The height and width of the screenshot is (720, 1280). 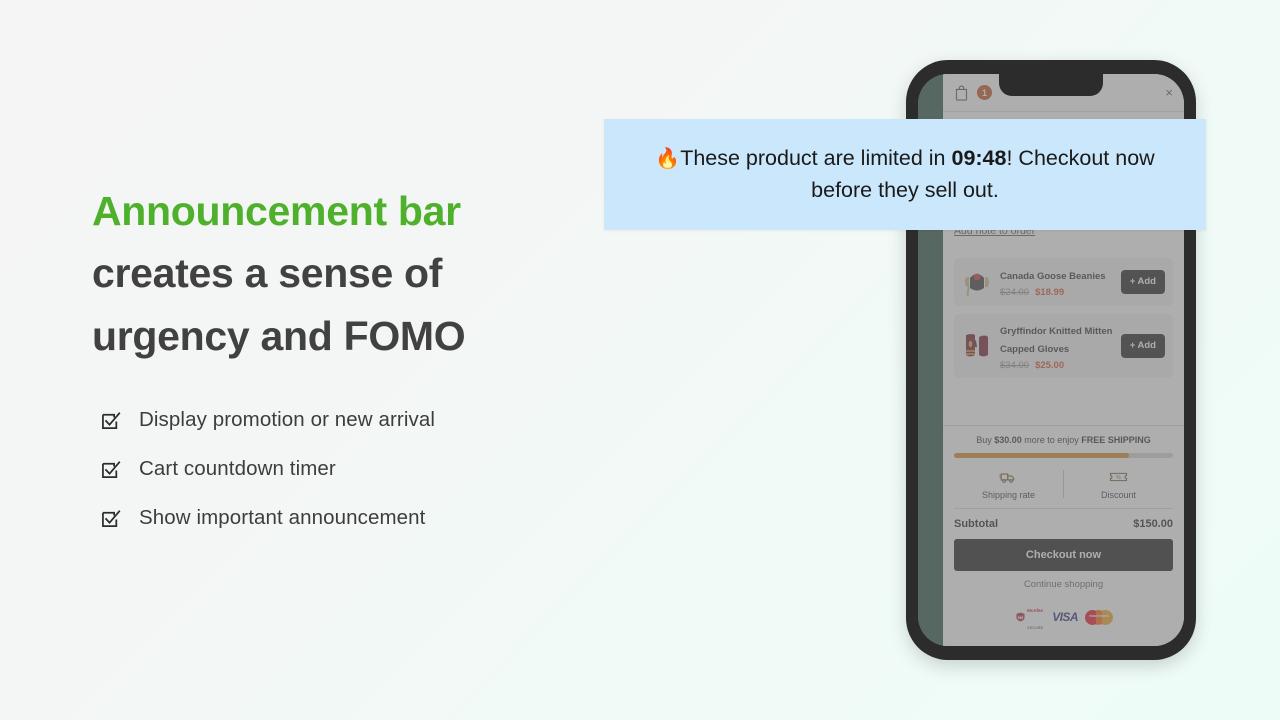 I want to click on mastercard-wordmark: mastercard, so click(x=1099, y=616).